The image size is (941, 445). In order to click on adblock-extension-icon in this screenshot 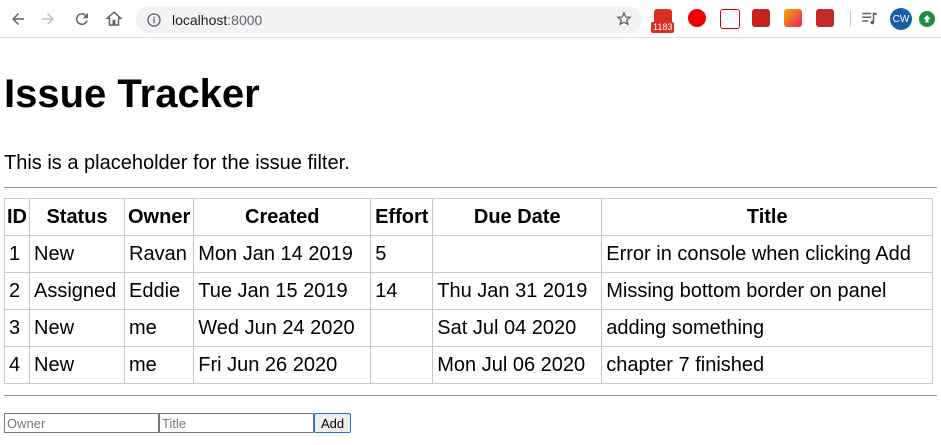, I will do `click(697, 18)`.